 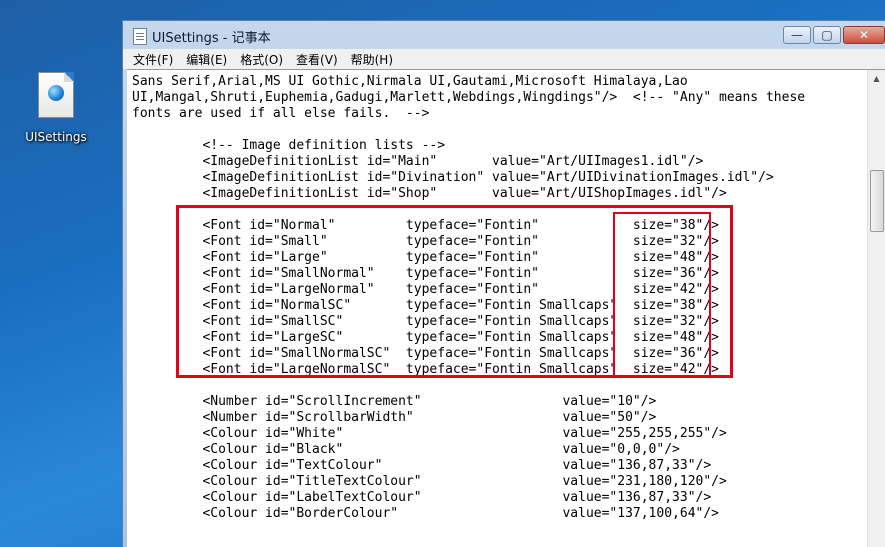 I want to click on maximize-button: ▢, so click(x=827, y=35).